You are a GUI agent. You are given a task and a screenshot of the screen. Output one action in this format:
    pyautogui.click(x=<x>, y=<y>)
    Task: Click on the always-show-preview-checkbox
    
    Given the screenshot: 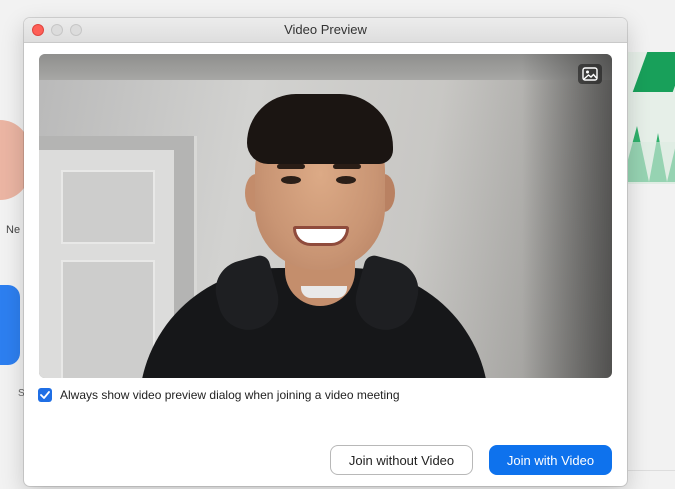 What is the action you would take?
    pyautogui.click(x=45, y=395)
    